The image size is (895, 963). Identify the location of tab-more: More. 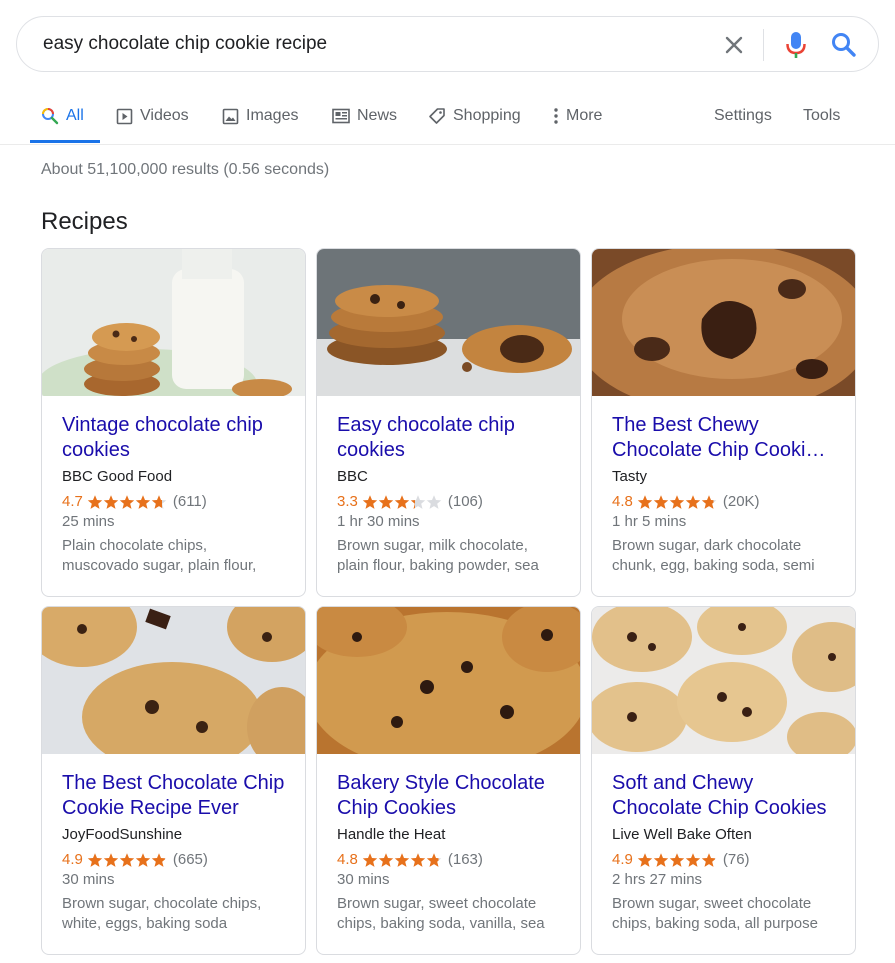
(577, 116).